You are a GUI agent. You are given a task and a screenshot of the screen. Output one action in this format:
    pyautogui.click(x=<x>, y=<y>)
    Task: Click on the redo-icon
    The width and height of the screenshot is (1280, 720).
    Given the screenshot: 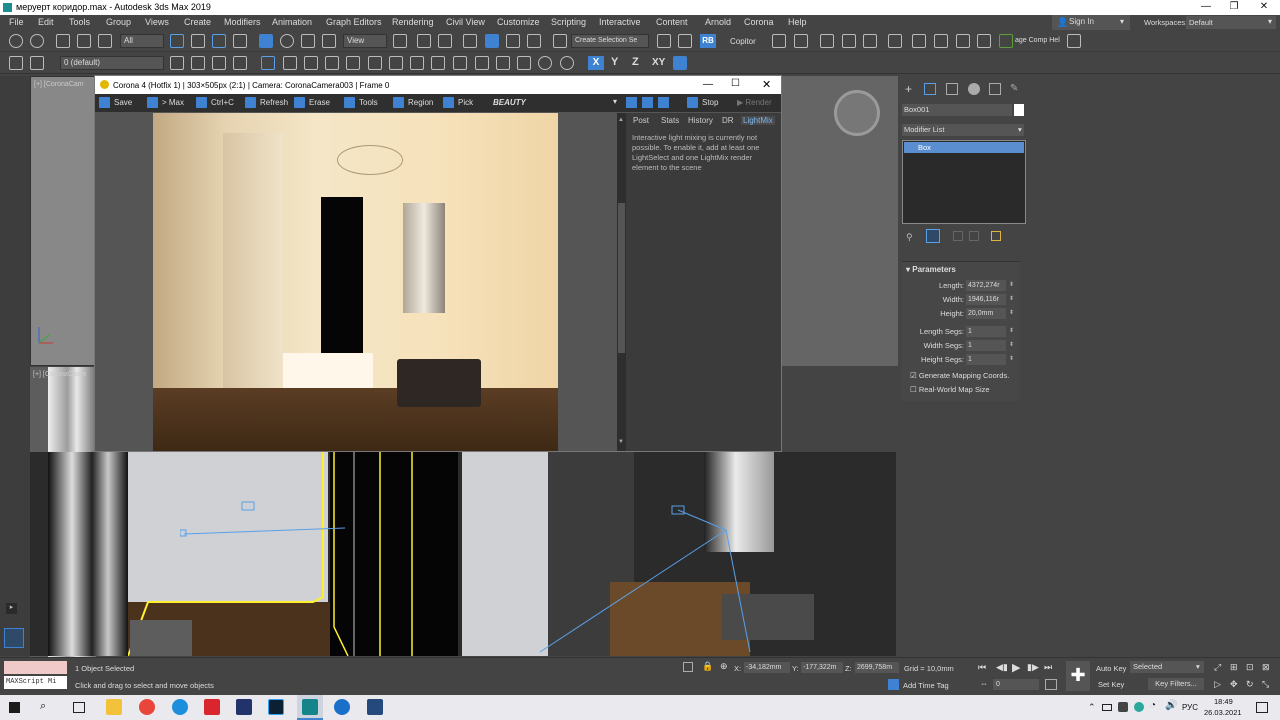 What is the action you would take?
    pyautogui.click(x=37, y=41)
    